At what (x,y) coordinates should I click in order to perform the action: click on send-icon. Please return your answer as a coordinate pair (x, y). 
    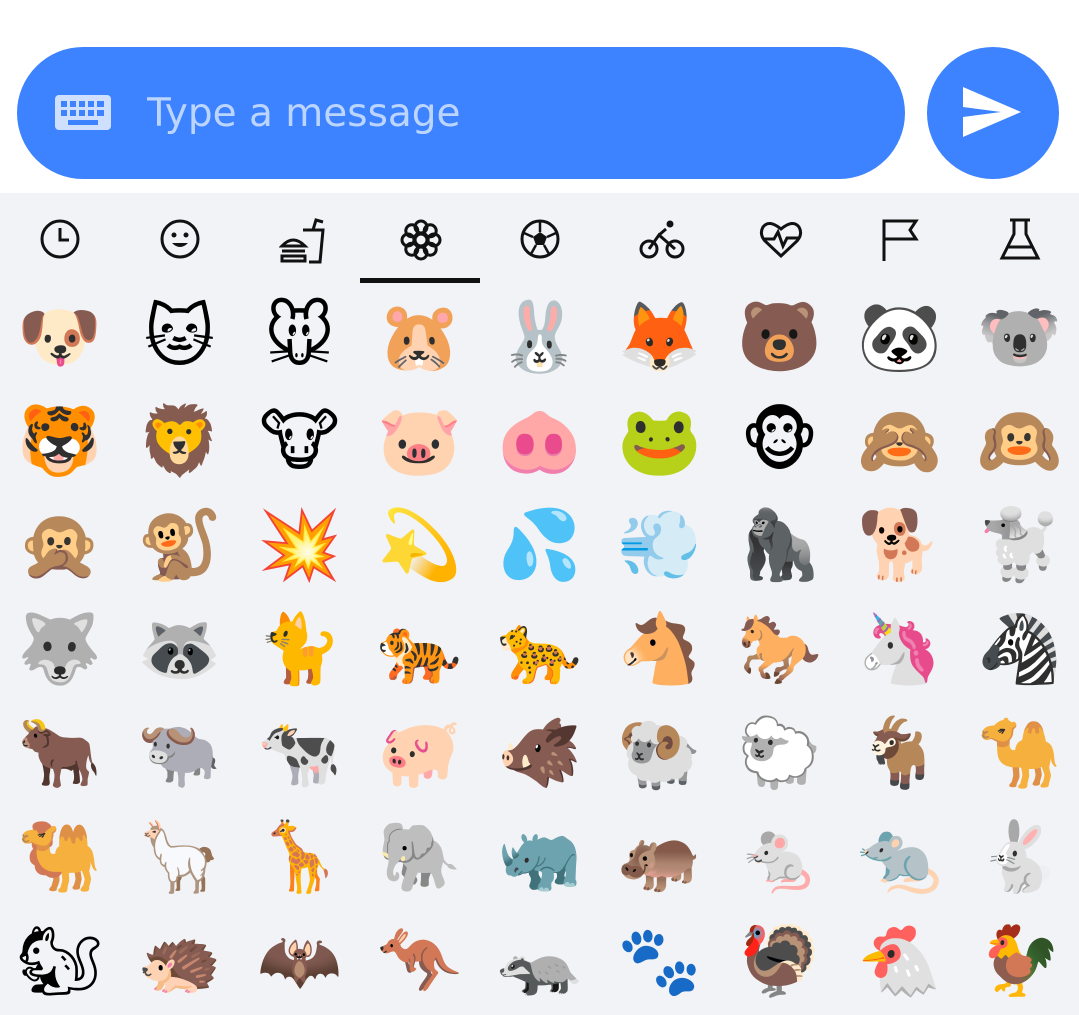
    Looking at the image, I should click on (992, 112).